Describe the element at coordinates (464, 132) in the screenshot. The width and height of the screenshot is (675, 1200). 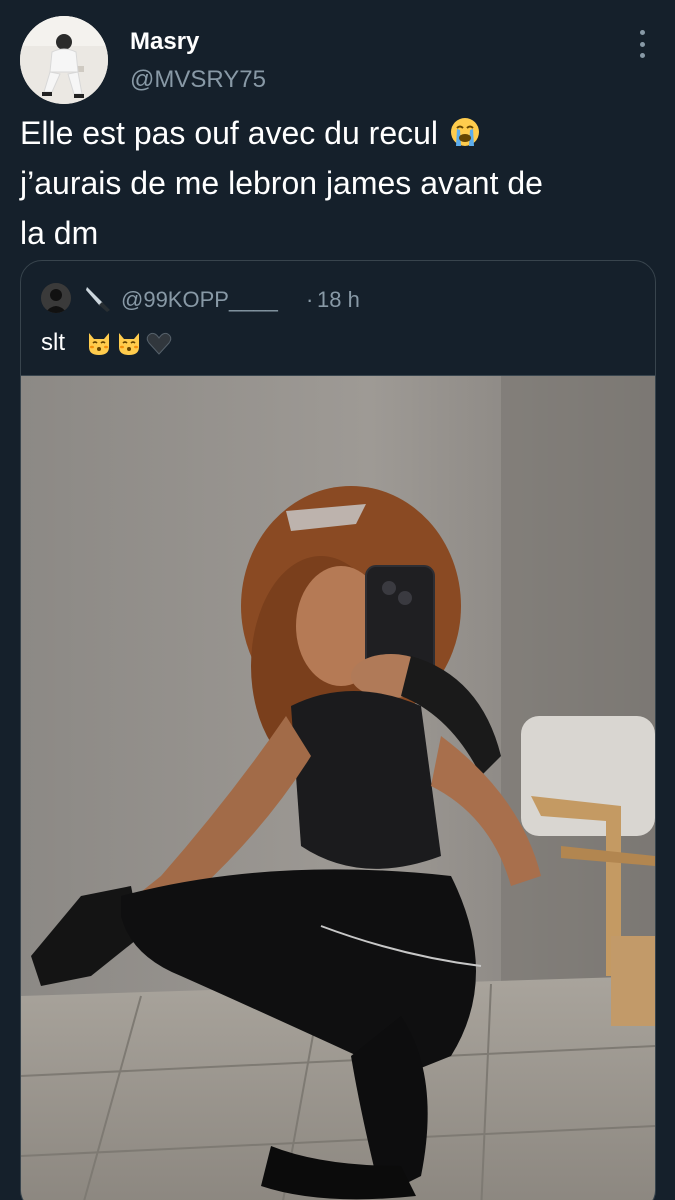
I see `loudly-crying-face-emoji` at that location.